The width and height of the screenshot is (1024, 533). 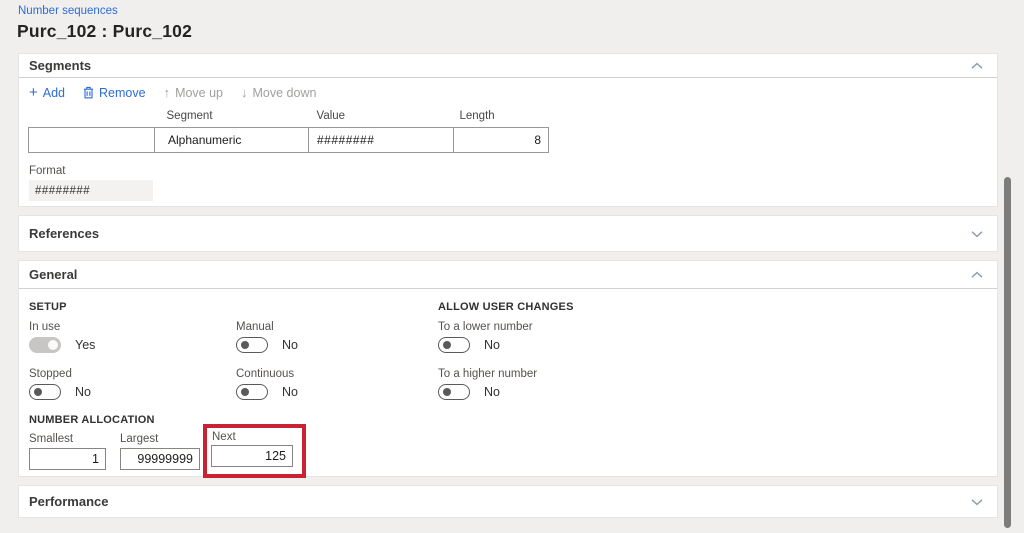 I want to click on continuous-toggle, so click(x=252, y=392).